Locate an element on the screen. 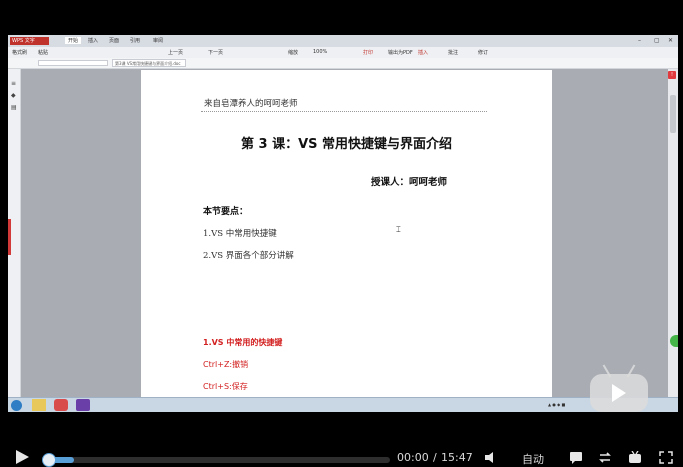 The image size is (683, 467). tab-insert: 插入 is located at coordinates (93, 40).